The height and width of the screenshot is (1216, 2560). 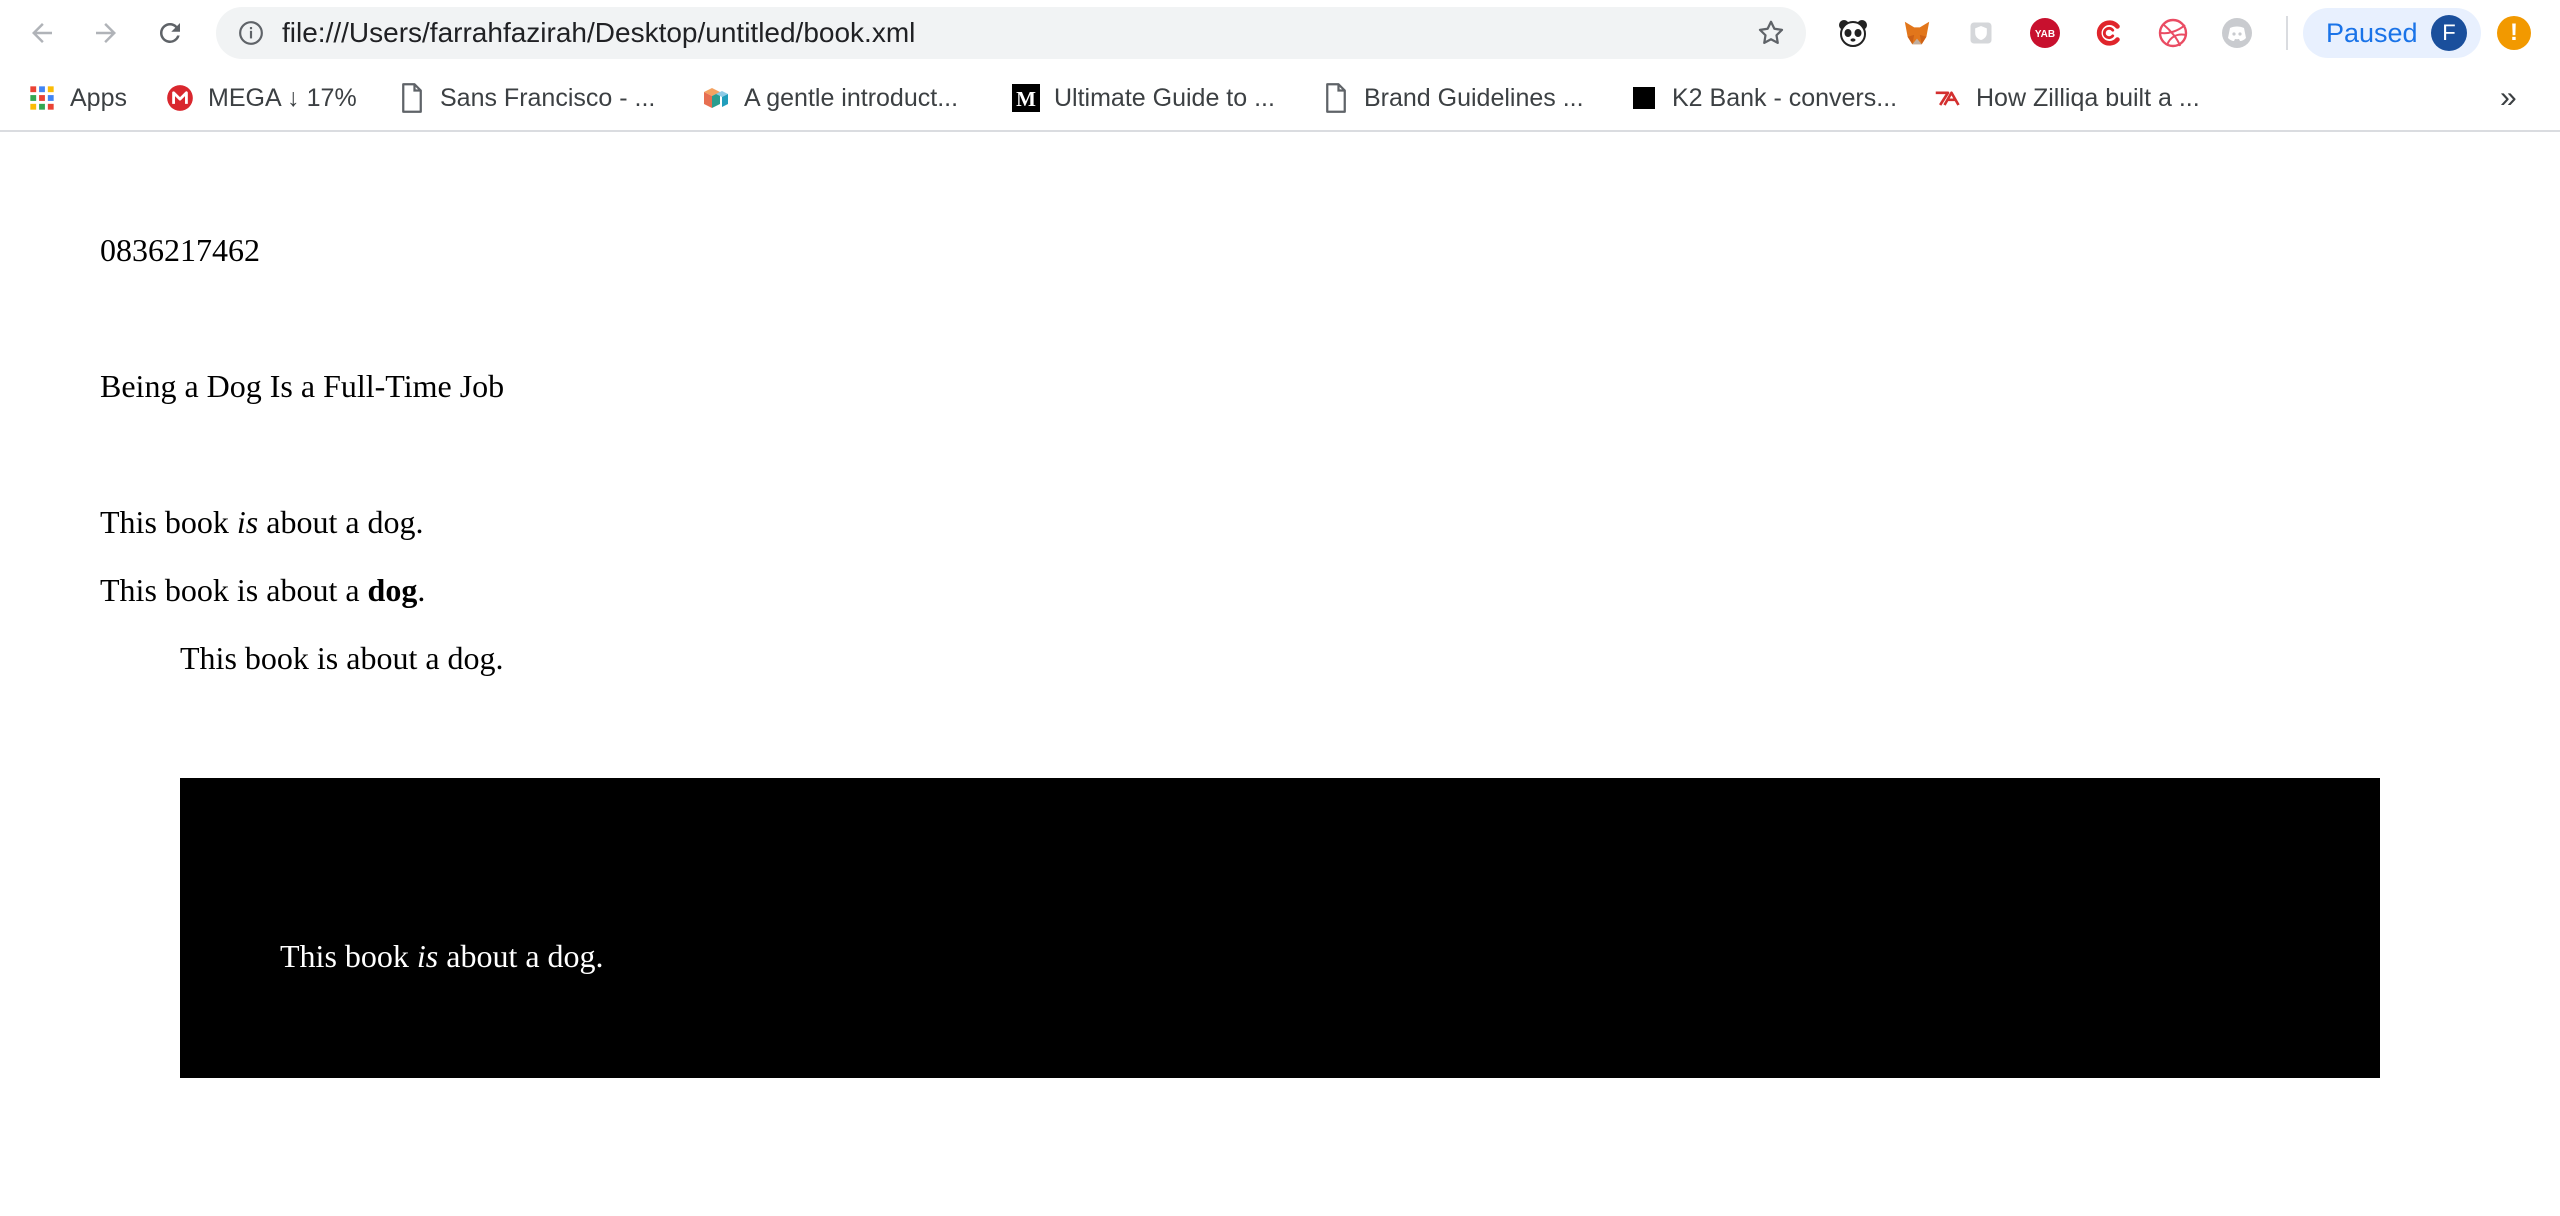 What do you see at coordinates (421, 590) in the screenshot?
I see `text-fragment: .` at bounding box center [421, 590].